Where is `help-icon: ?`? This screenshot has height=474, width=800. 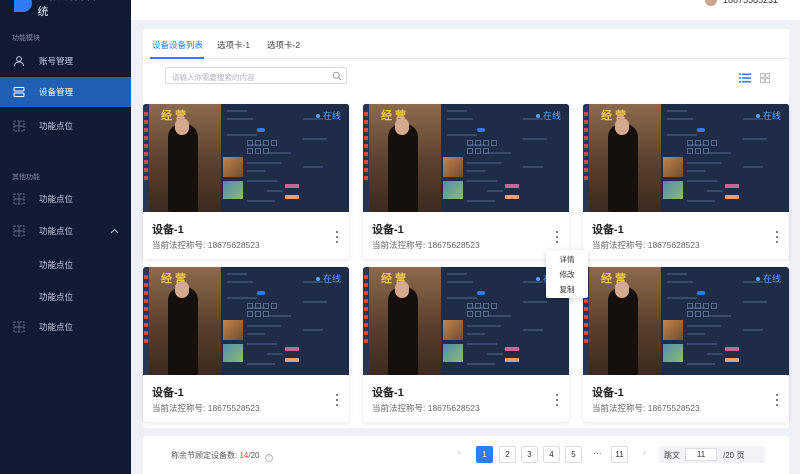 help-icon: ? is located at coordinates (268, 458).